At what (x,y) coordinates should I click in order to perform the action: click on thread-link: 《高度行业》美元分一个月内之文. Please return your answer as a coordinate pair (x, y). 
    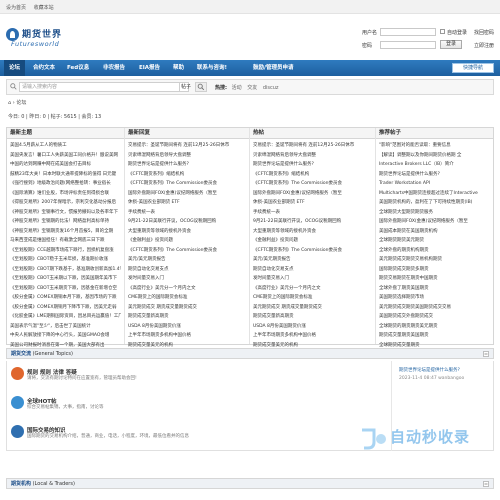
    Looking at the image, I should click on (312, 289).